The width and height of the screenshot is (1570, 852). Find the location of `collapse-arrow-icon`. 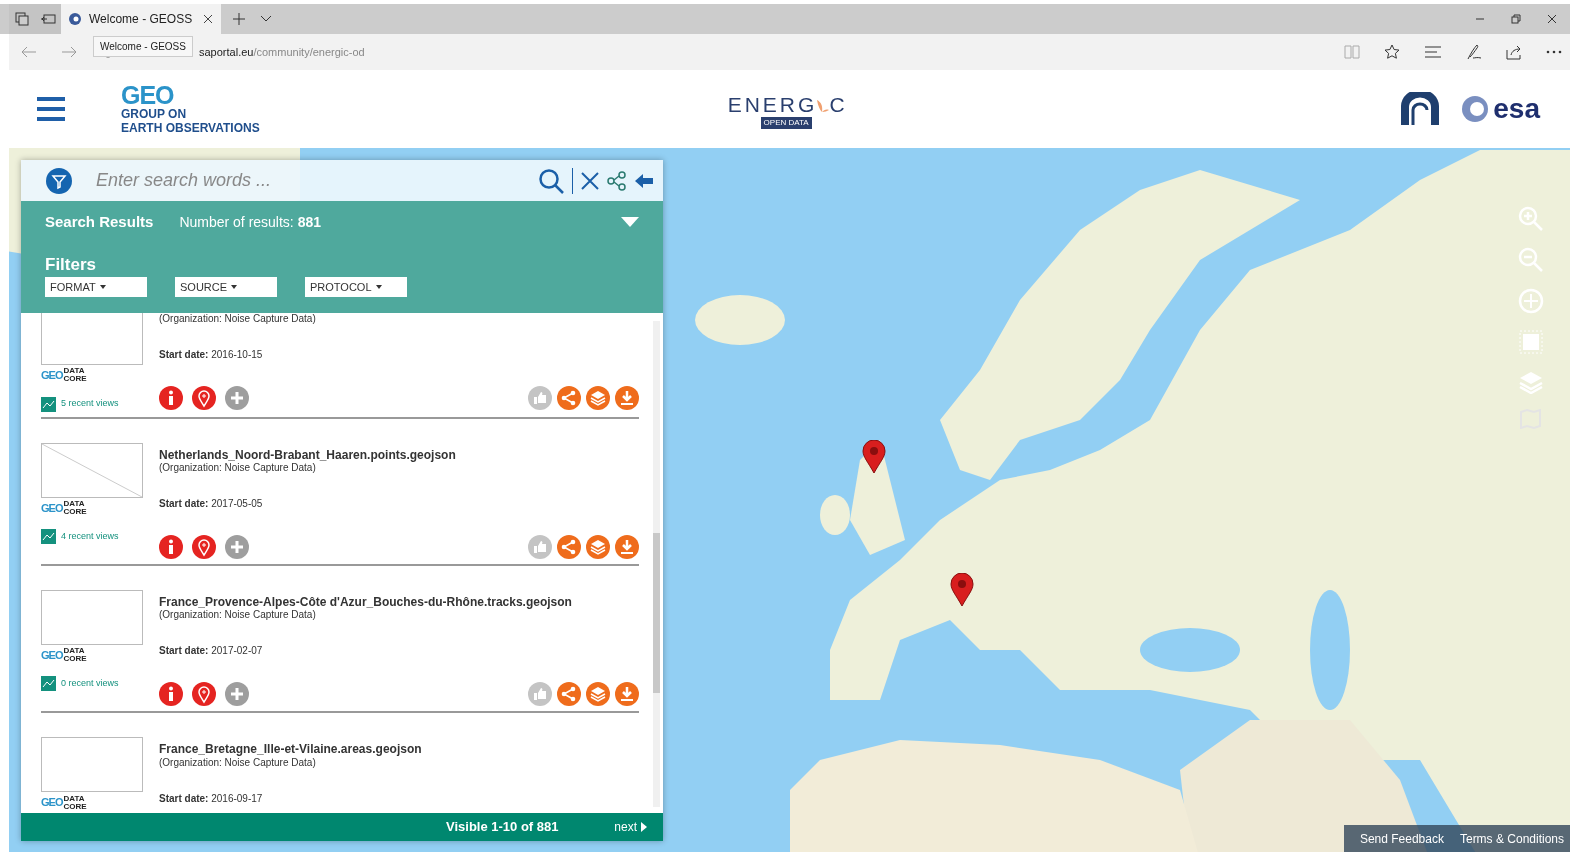

collapse-arrow-icon is located at coordinates (644, 180).